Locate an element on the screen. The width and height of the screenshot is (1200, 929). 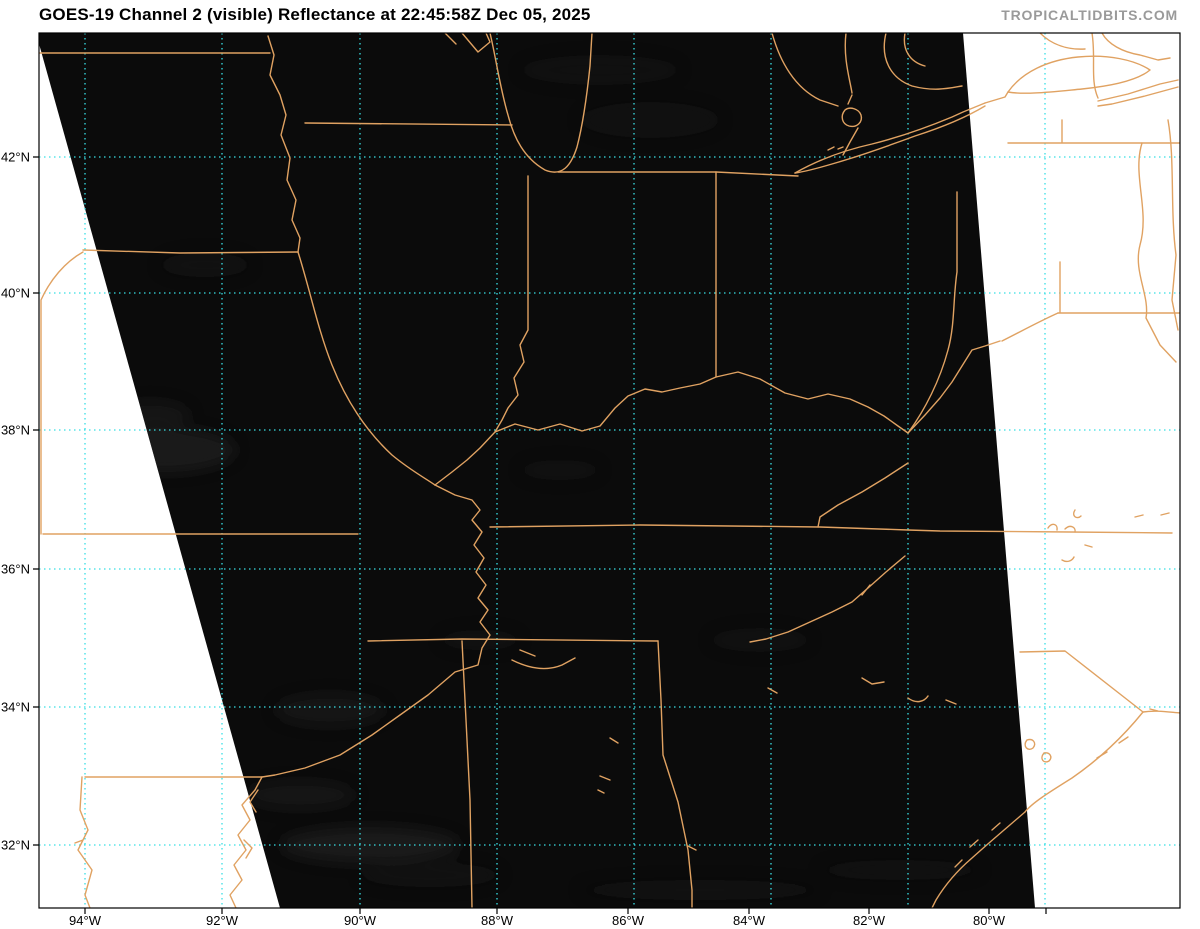
lat-tick-label: 42°N is located at coordinates (15, 157).